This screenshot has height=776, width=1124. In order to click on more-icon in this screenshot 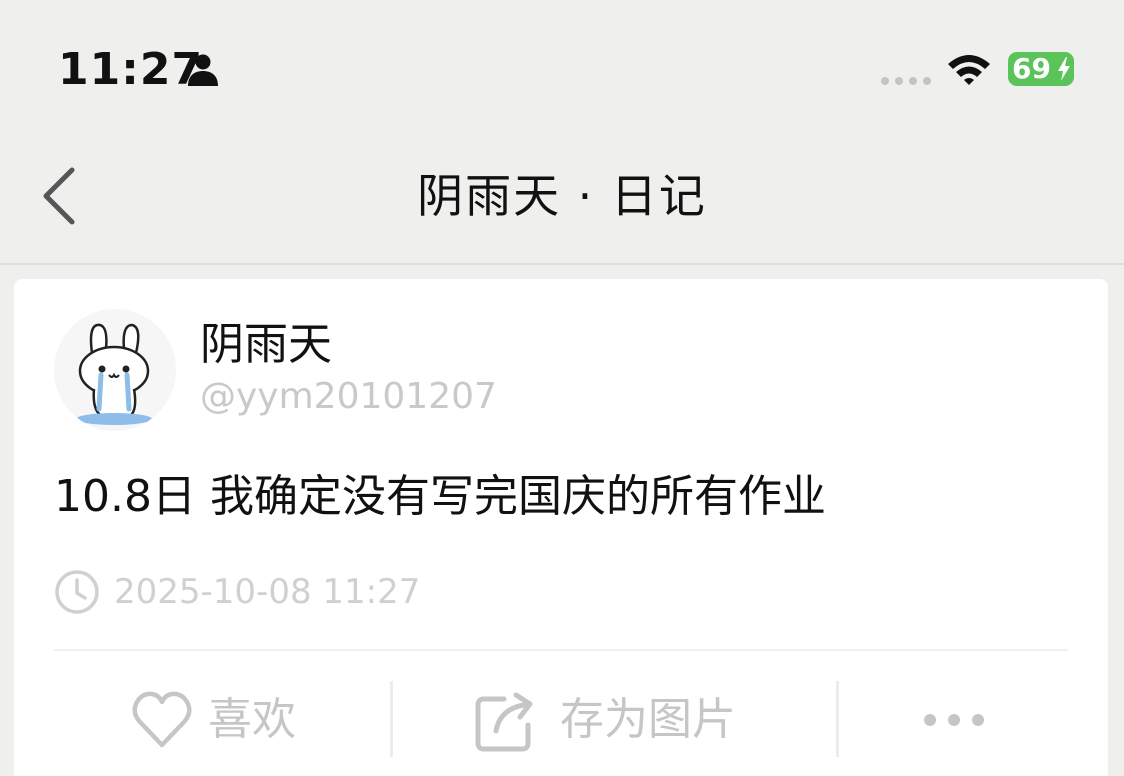, I will do `click(954, 720)`.